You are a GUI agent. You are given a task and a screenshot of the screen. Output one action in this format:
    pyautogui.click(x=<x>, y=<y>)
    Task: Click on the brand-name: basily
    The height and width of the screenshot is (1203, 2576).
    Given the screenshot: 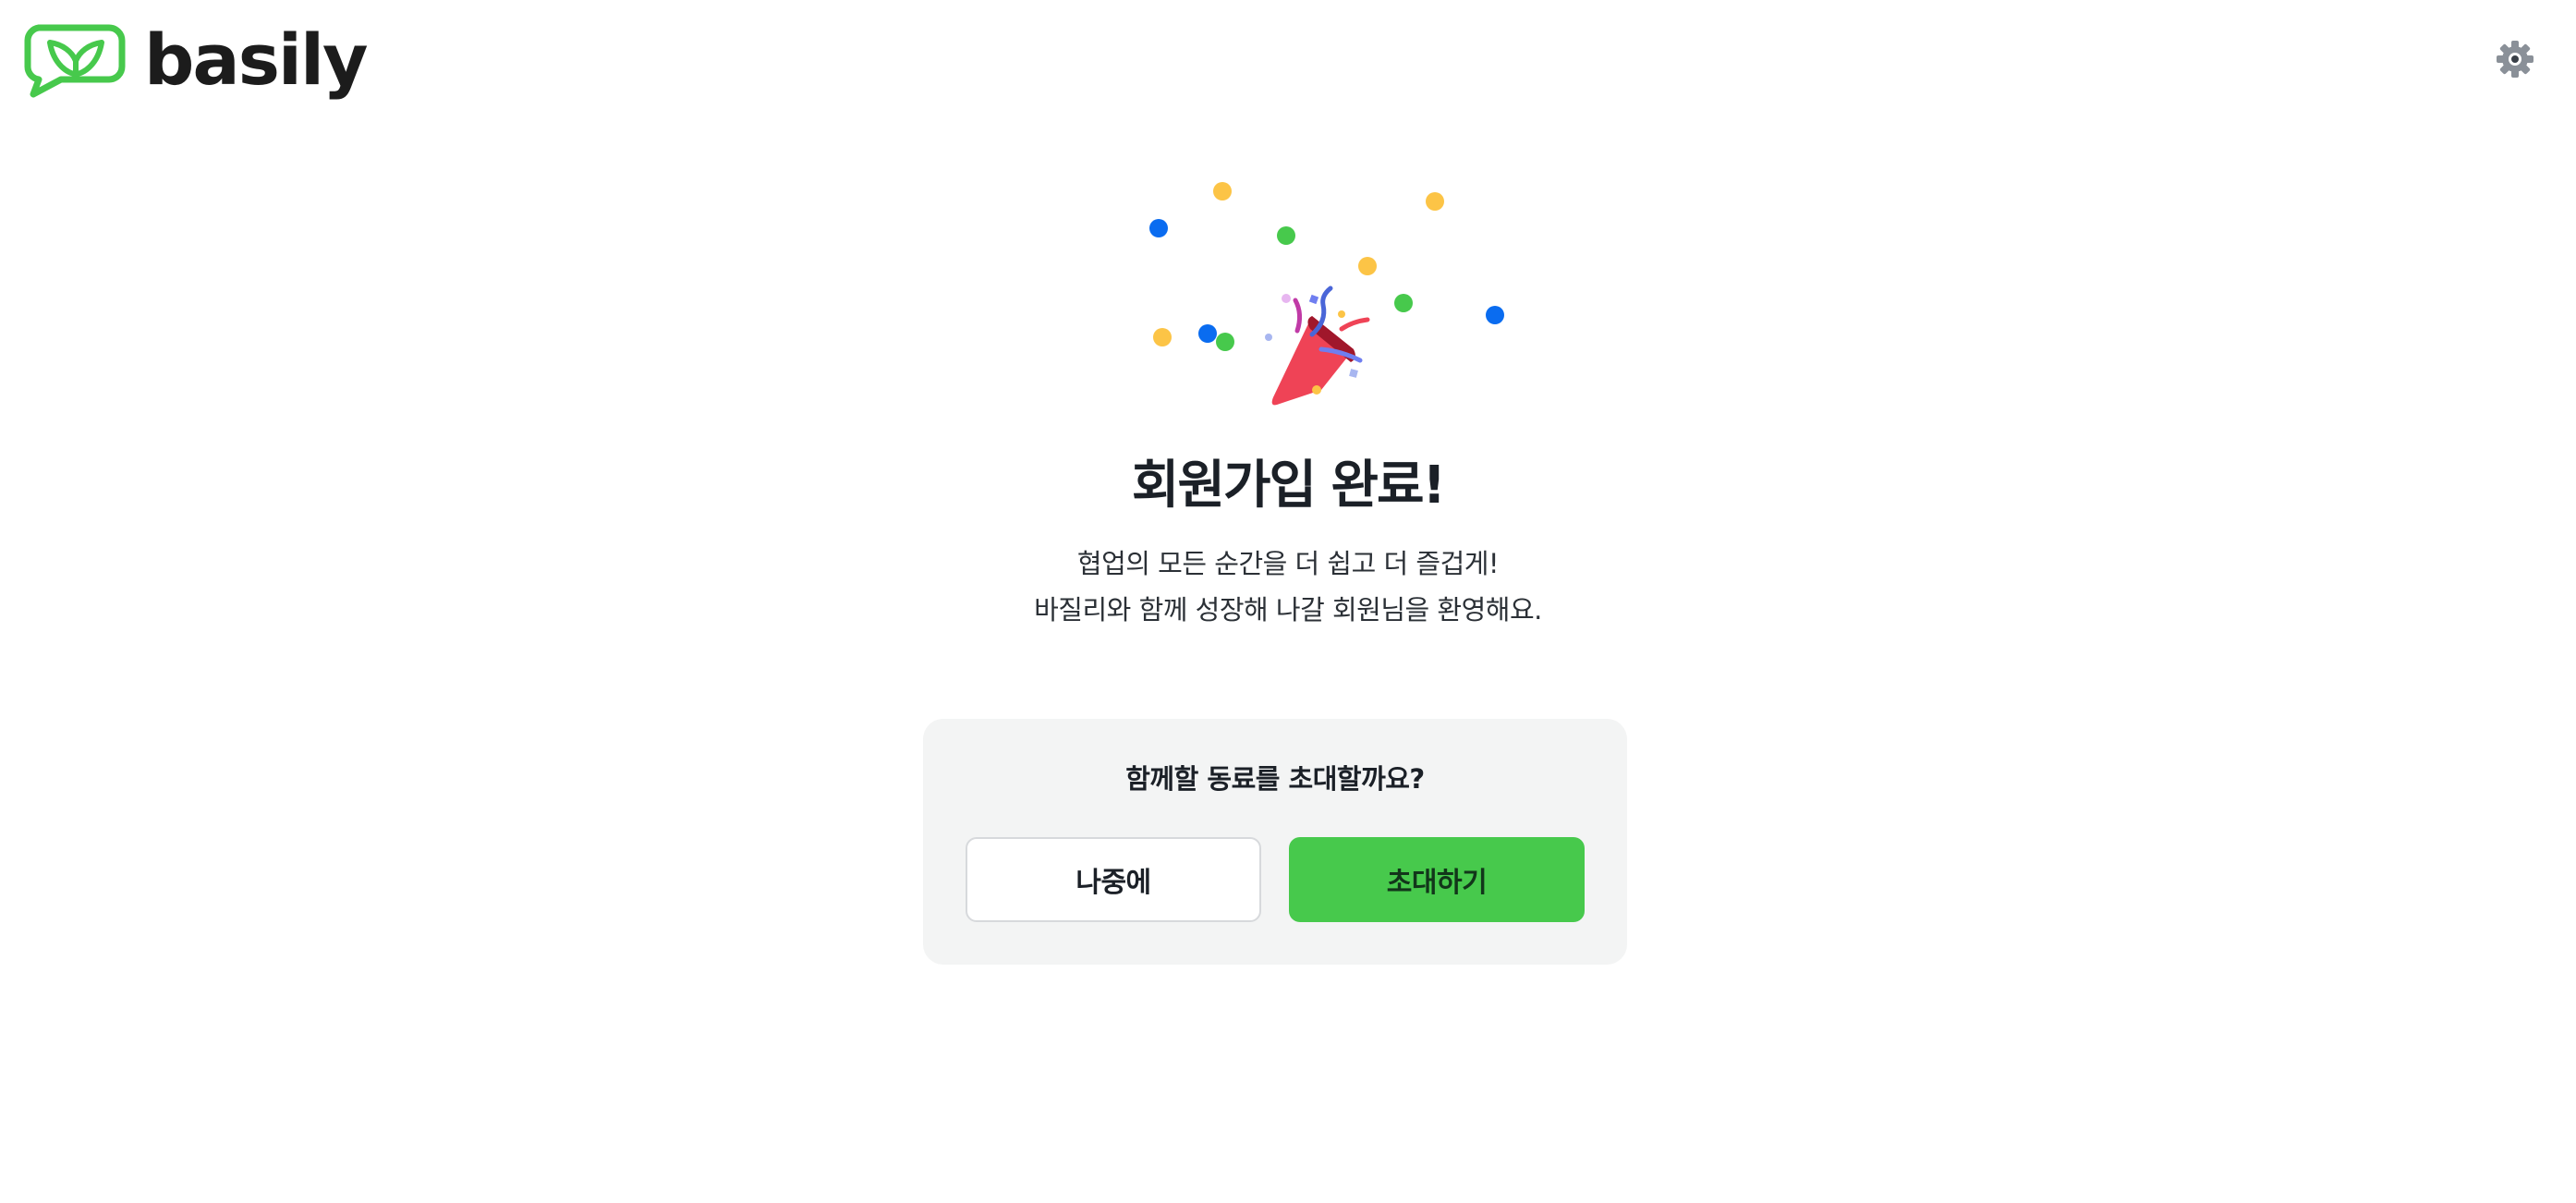 What is the action you would take?
    pyautogui.click(x=256, y=60)
    